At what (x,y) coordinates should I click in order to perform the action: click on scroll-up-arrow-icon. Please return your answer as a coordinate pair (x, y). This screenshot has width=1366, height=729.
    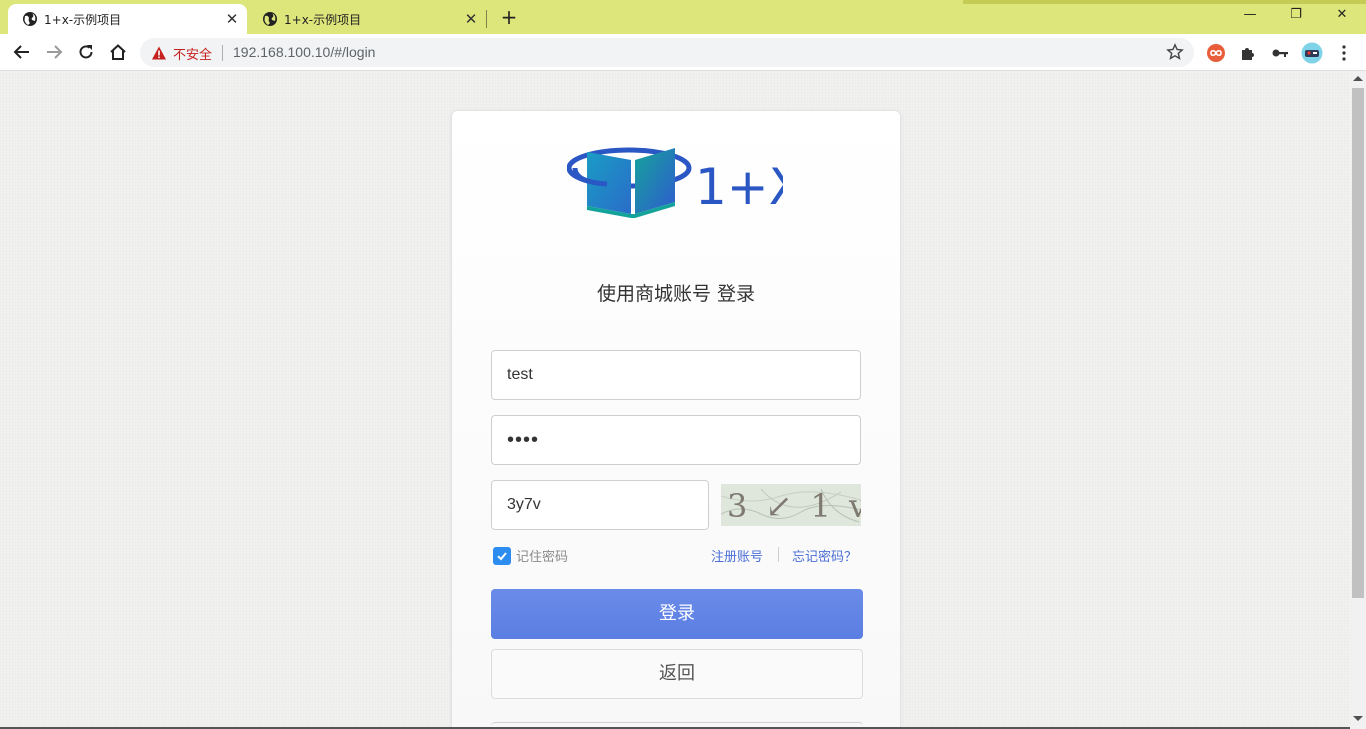
    Looking at the image, I should click on (1358, 78).